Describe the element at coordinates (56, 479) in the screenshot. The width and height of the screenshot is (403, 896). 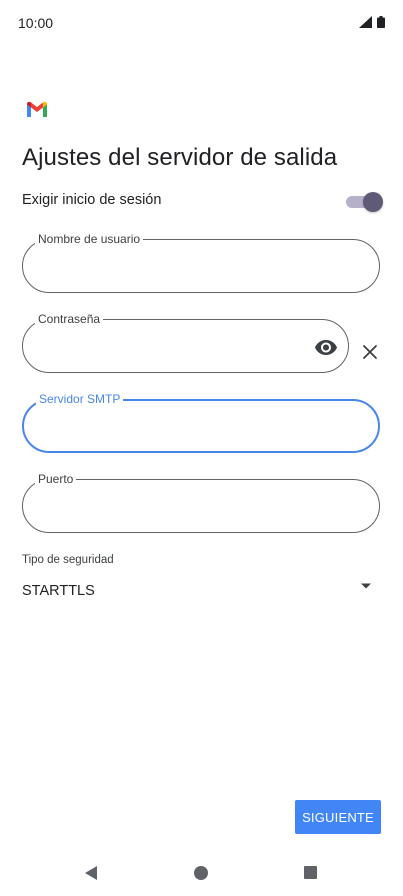
I see `port-field-label: Puerto` at that location.